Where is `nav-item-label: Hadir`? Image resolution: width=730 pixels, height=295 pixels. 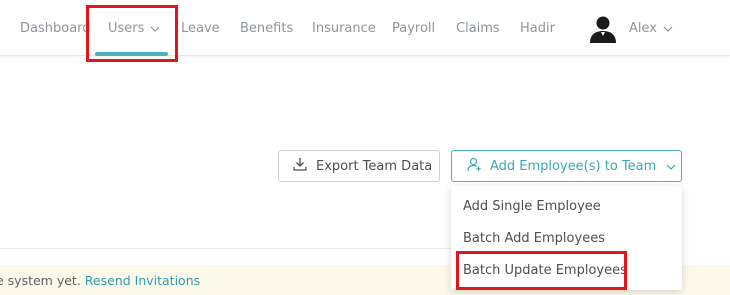 nav-item-label: Hadir is located at coordinates (537, 28).